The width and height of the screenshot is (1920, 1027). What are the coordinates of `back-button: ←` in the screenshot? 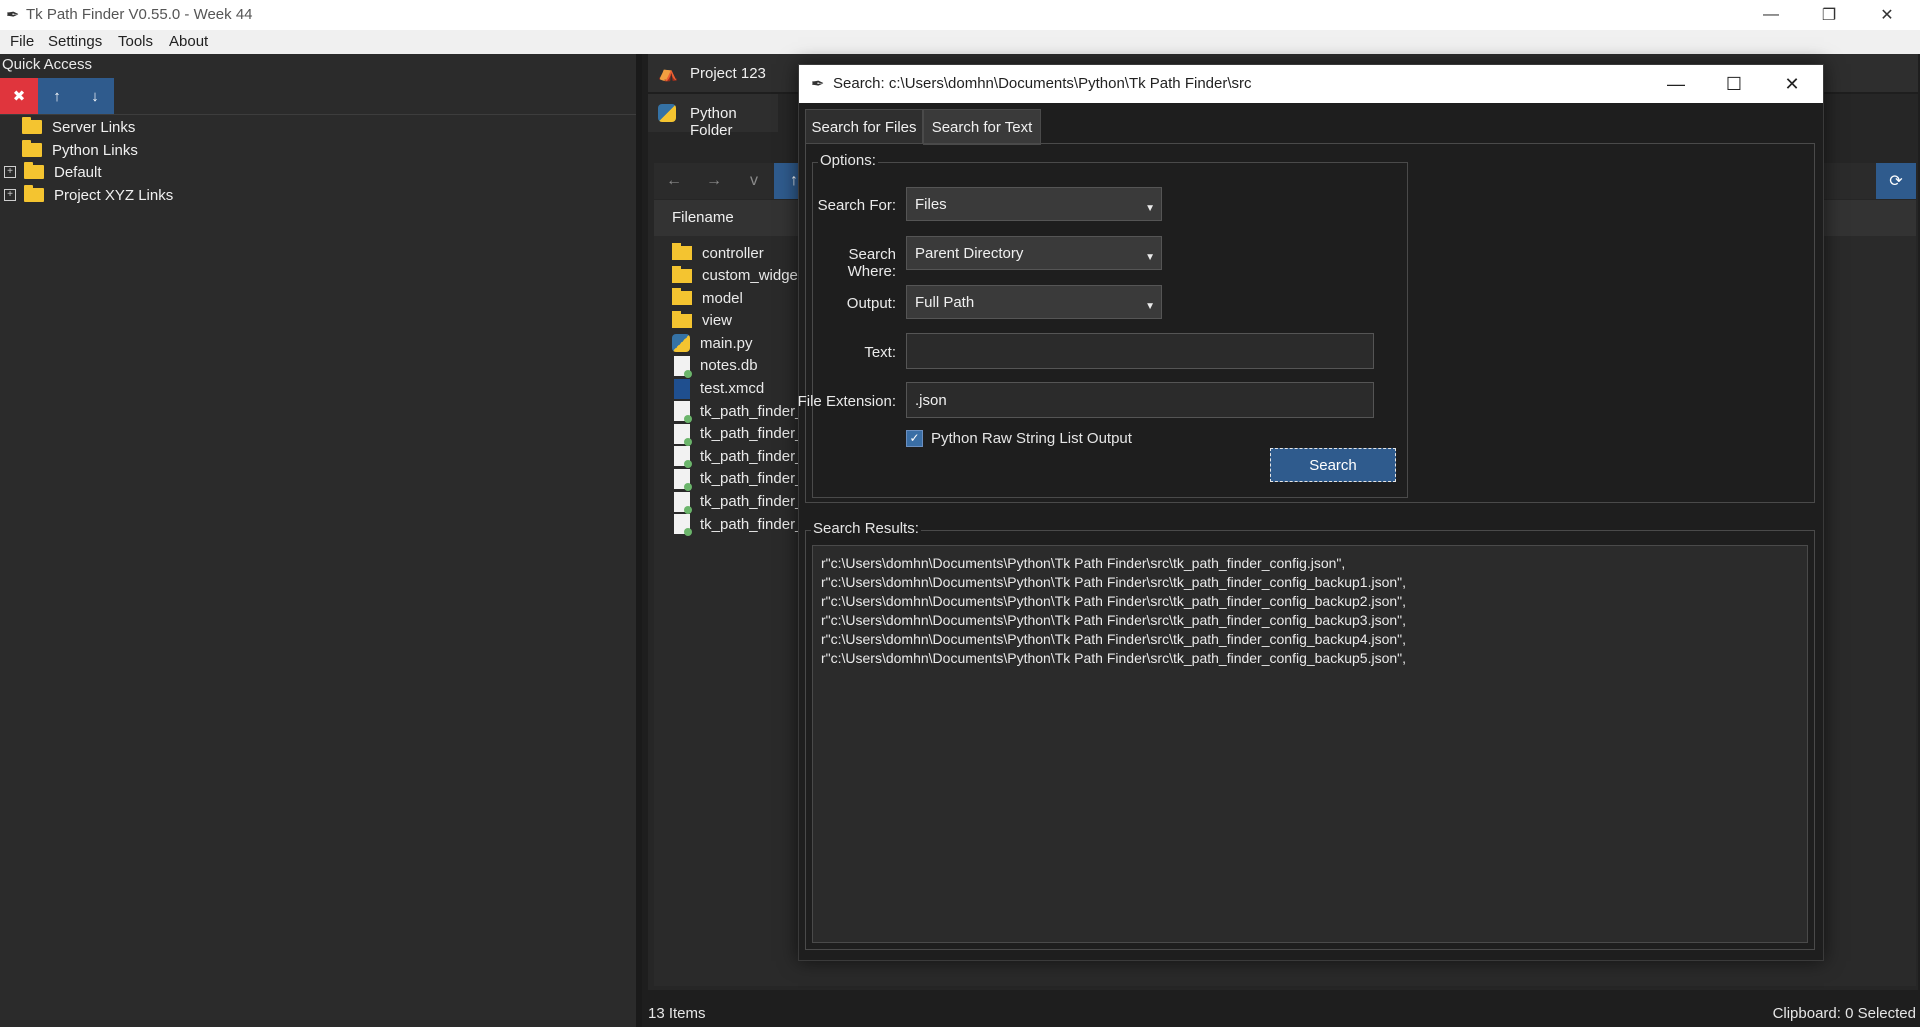 It's located at (674, 181).